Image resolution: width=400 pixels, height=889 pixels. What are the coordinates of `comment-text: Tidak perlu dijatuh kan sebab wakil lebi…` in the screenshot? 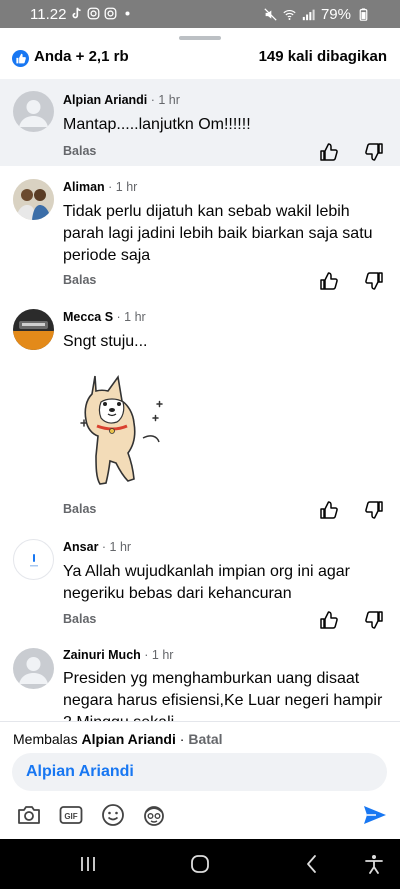 It's located at (218, 233).